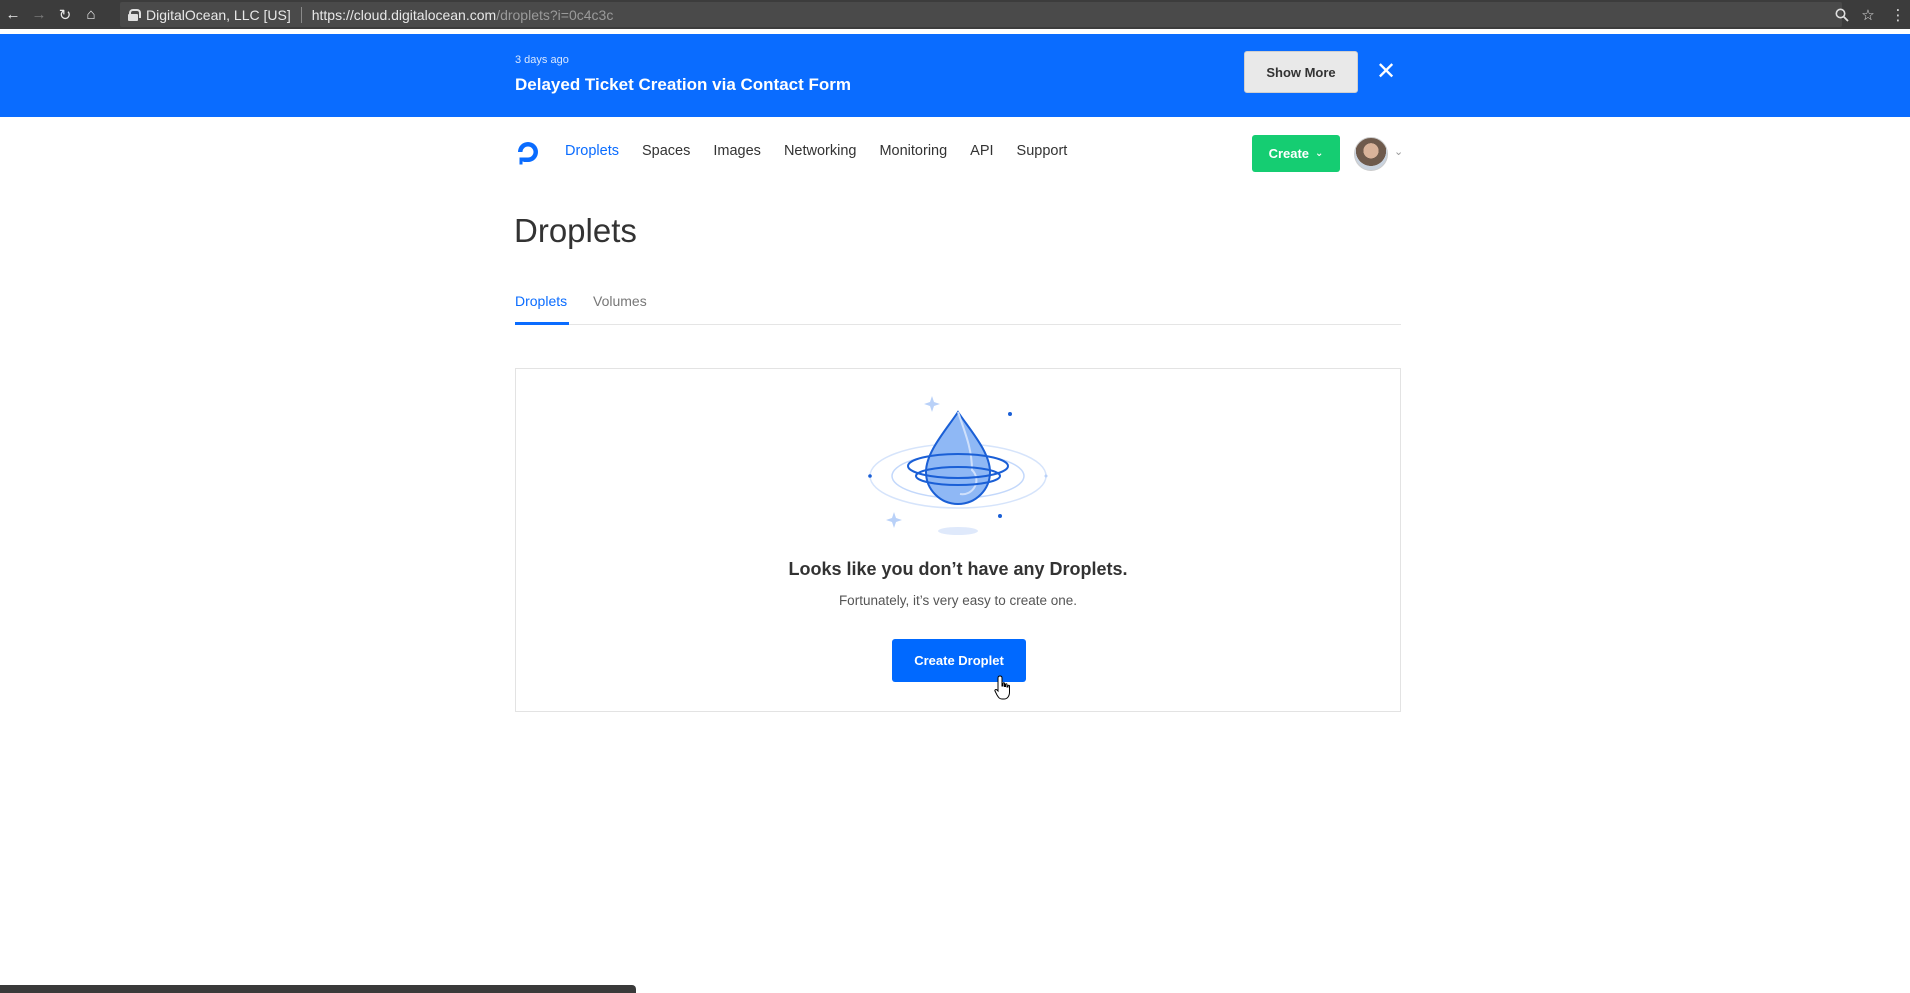 This screenshot has height=993, width=1910. Describe the element at coordinates (528, 153) in the screenshot. I see `digitalocean-logo` at that location.